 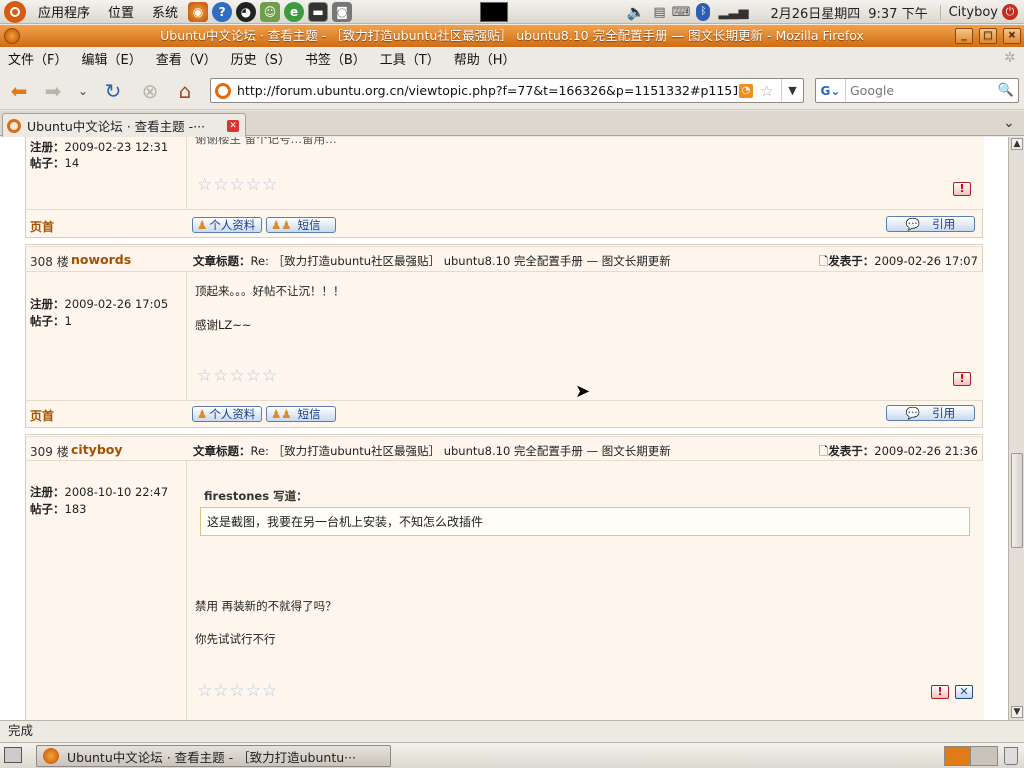 What do you see at coordinates (792, 90) in the screenshot?
I see `url-dropdown-icon: ▼` at bounding box center [792, 90].